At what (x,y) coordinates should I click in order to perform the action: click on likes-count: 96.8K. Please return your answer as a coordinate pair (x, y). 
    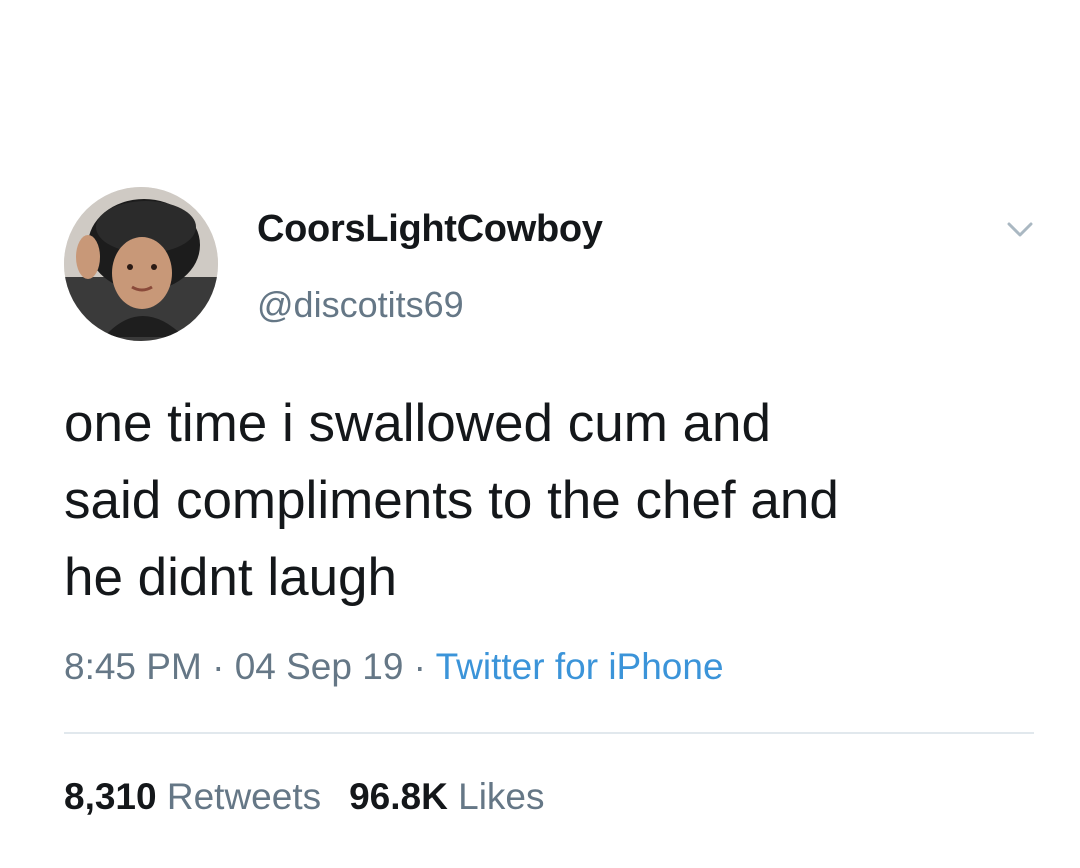
    Looking at the image, I should click on (398, 796).